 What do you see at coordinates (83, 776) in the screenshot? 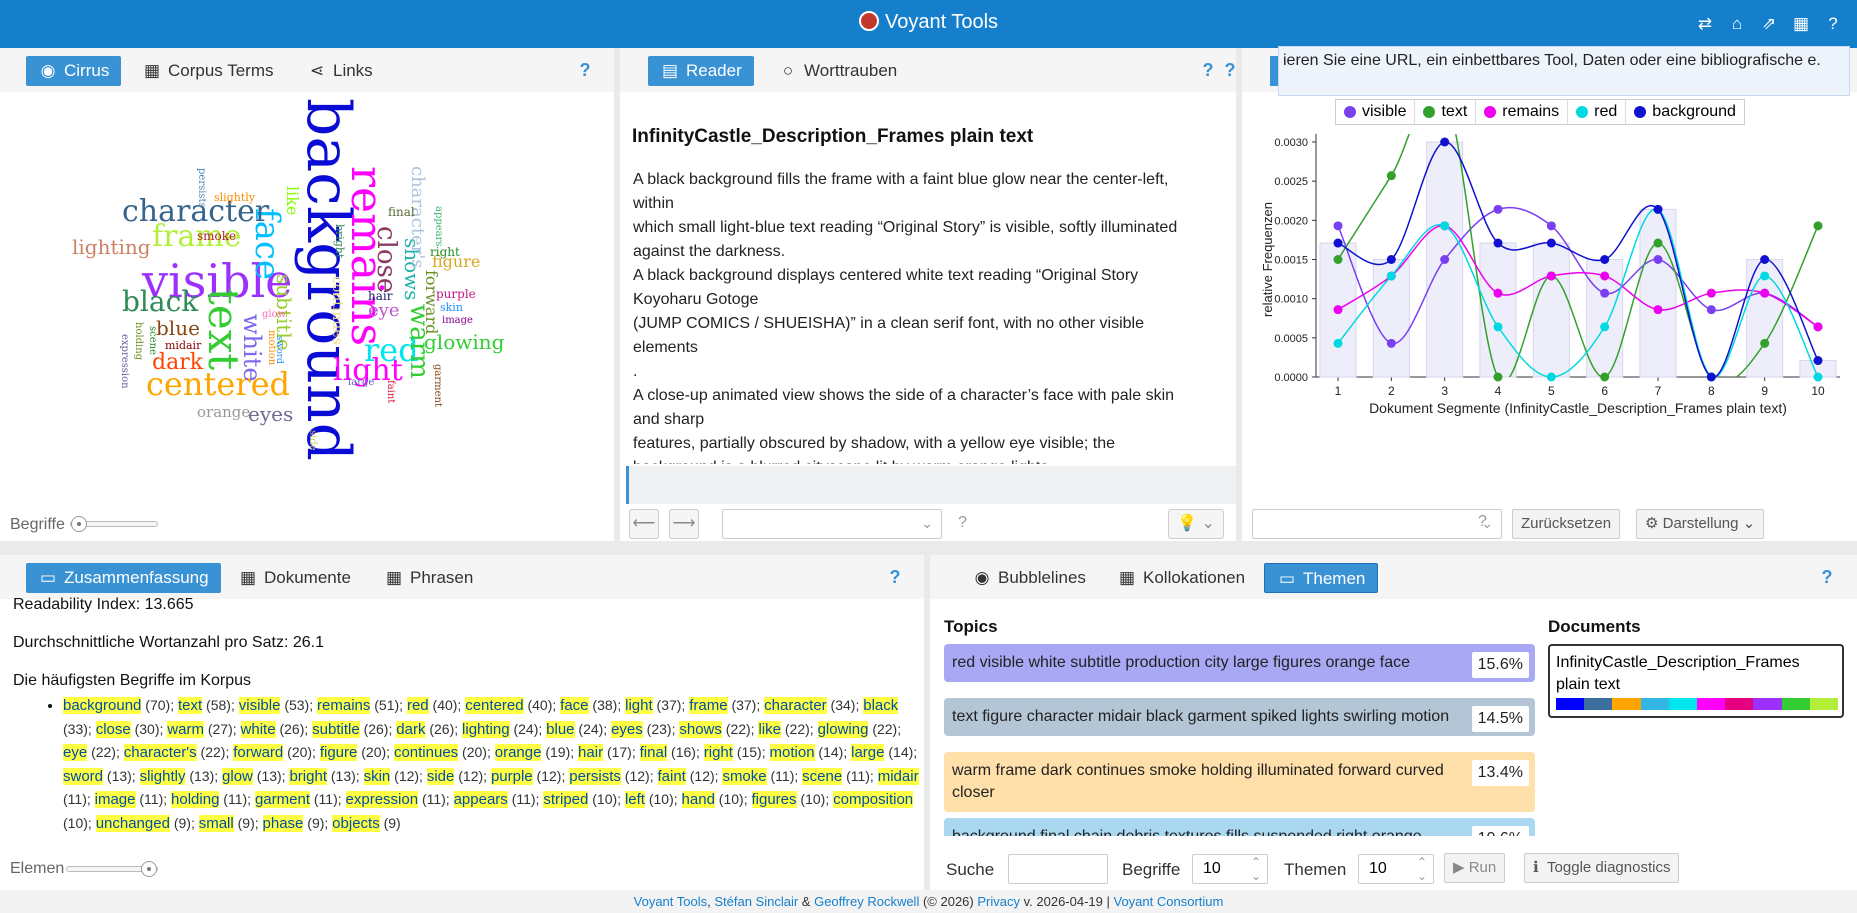
I see `term-link: sword` at bounding box center [83, 776].